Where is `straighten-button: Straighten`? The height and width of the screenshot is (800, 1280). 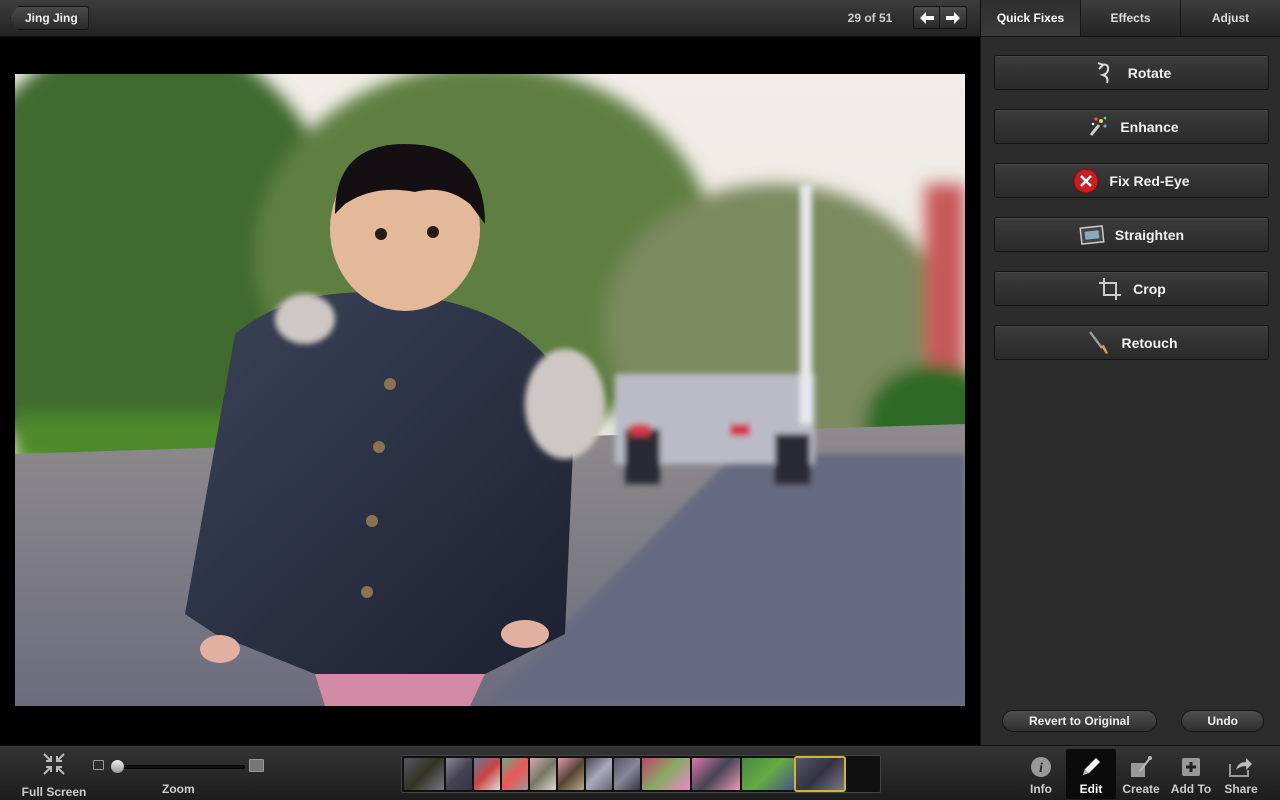 straighten-button: Straighten is located at coordinates (1131, 234).